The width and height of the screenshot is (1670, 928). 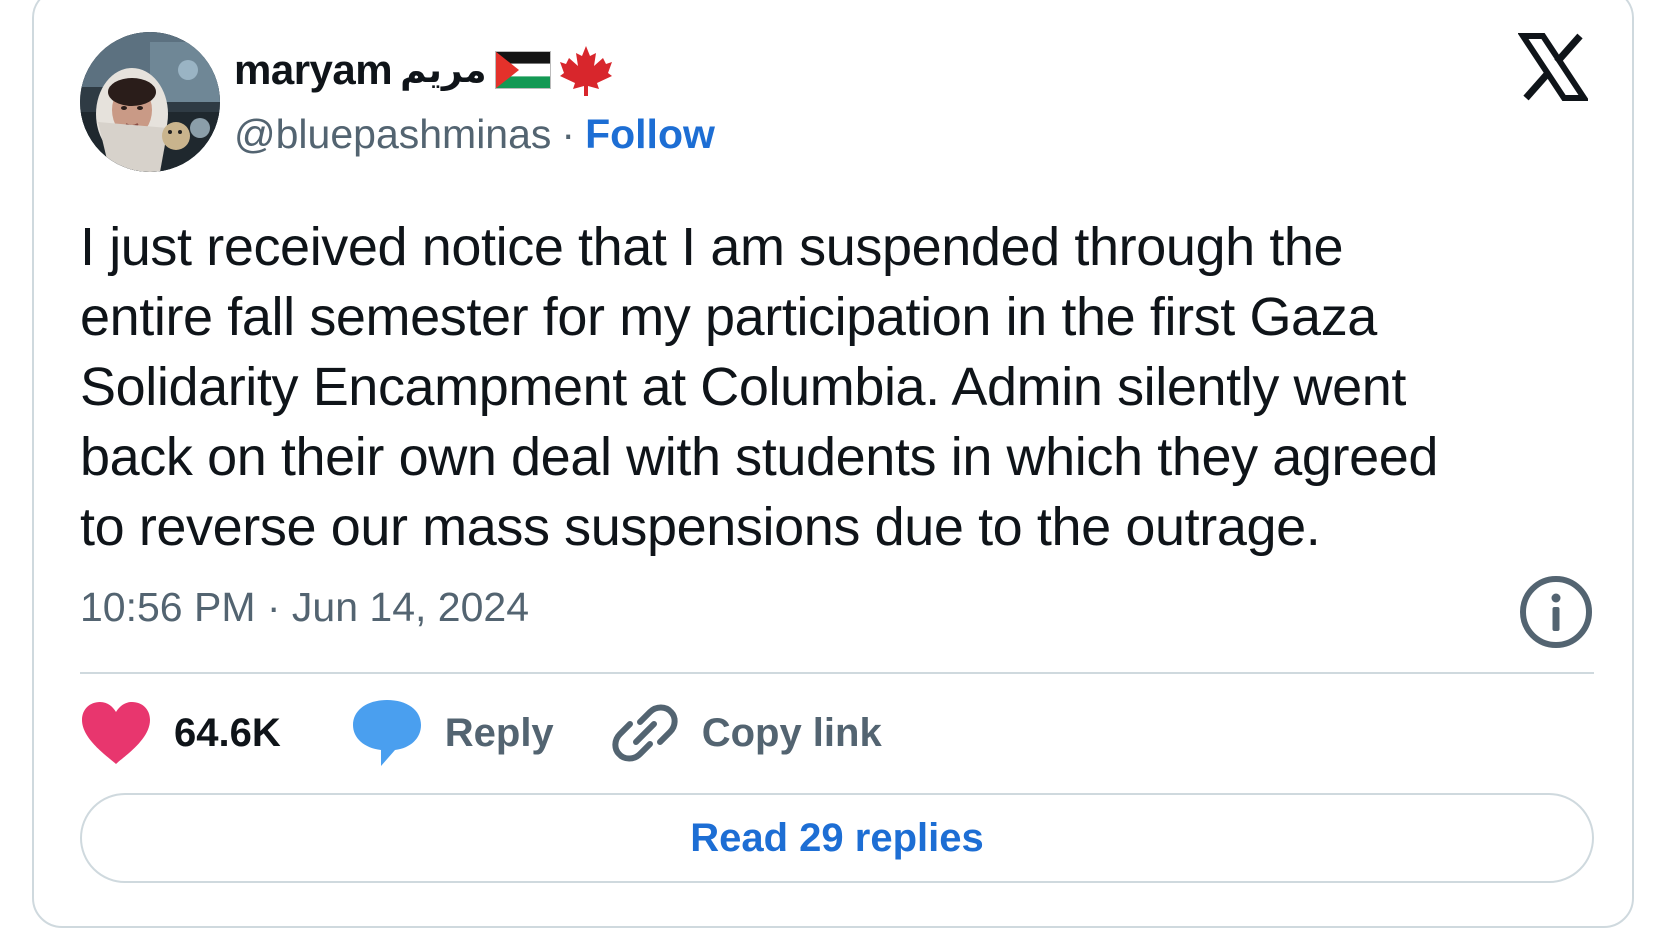 I want to click on palestine-flag-icon, so click(x=522, y=70).